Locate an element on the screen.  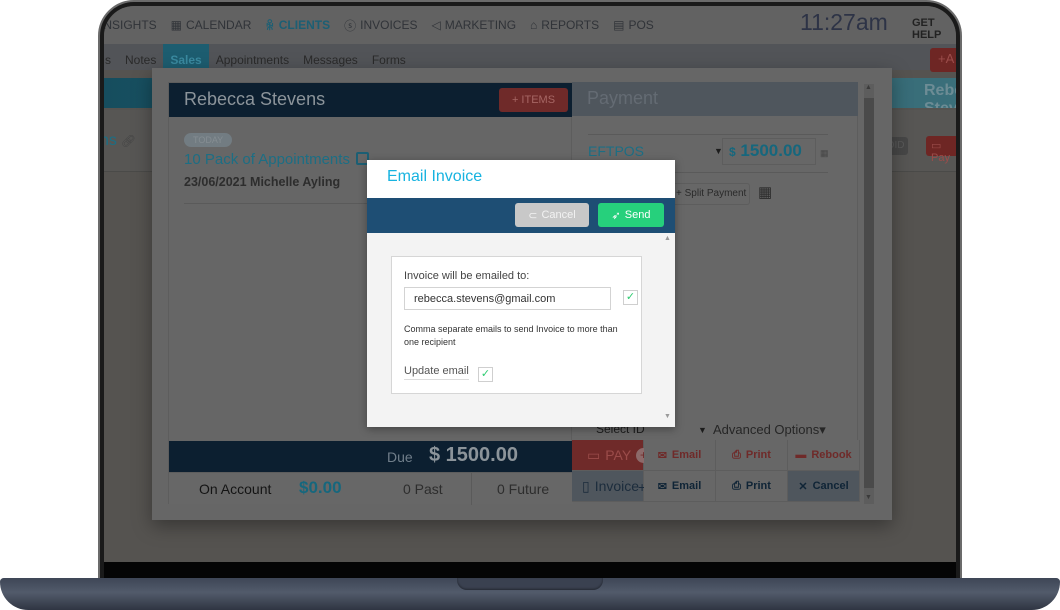
email-valid-checkbox: ✓ is located at coordinates (630, 297).